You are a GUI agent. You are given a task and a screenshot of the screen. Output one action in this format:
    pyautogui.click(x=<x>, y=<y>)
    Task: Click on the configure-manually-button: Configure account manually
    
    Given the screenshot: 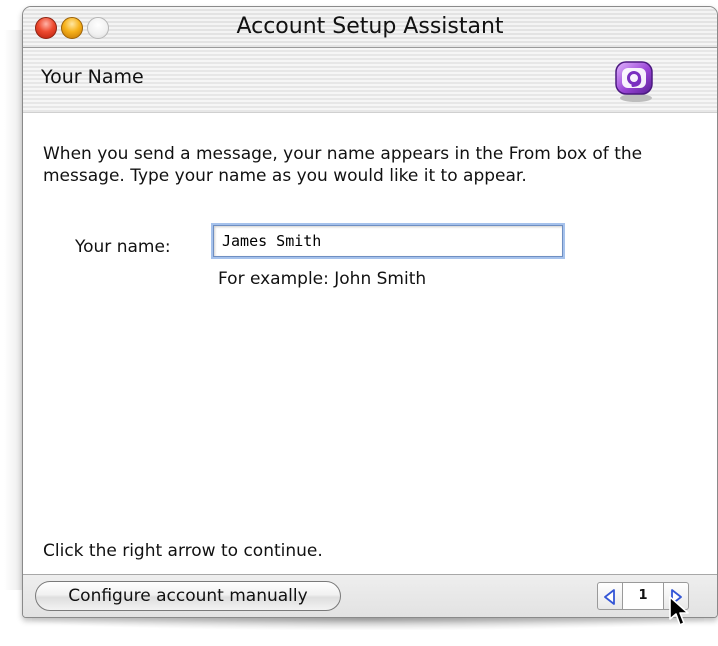 What is the action you would take?
    pyautogui.click(x=188, y=596)
    